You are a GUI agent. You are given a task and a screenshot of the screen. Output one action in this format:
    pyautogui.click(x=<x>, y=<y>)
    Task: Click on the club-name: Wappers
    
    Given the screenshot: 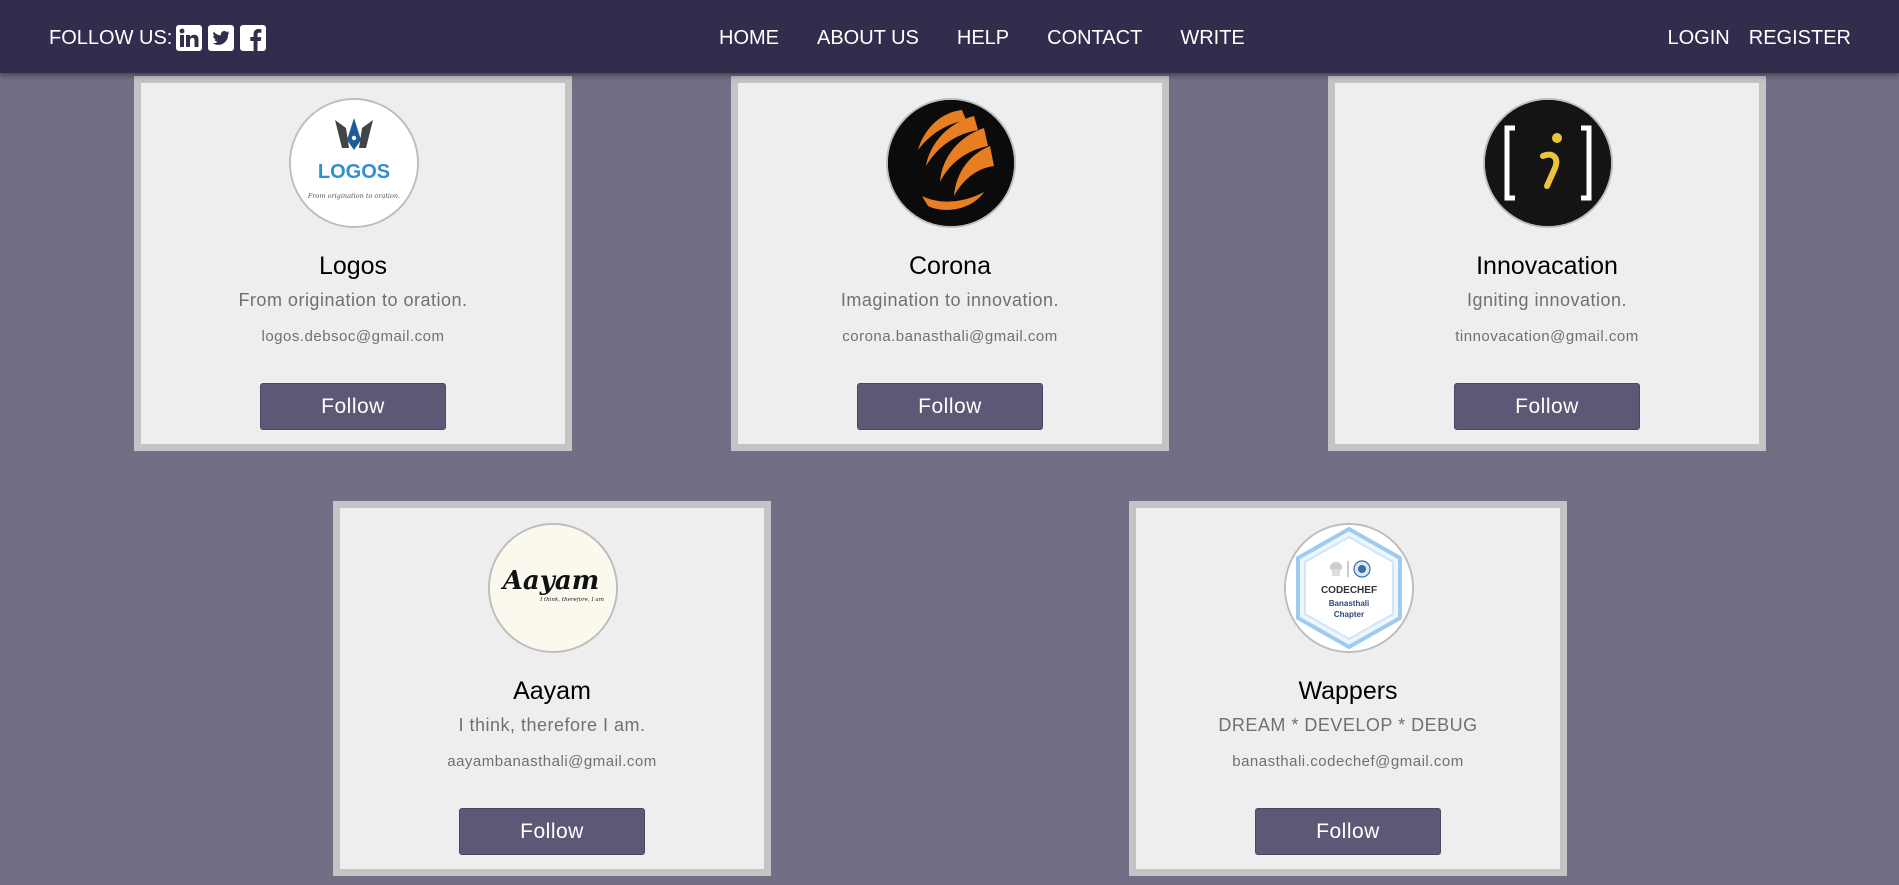 What is the action you would take?
    pyautogui.click(x=1348, y=691)
    